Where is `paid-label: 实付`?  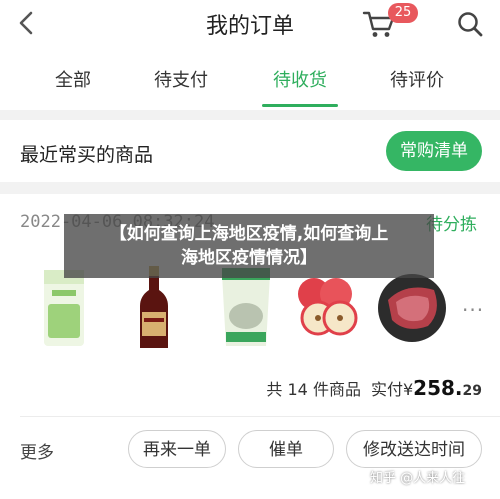
paid-label: 实付 is located at coordinates (386, 389).